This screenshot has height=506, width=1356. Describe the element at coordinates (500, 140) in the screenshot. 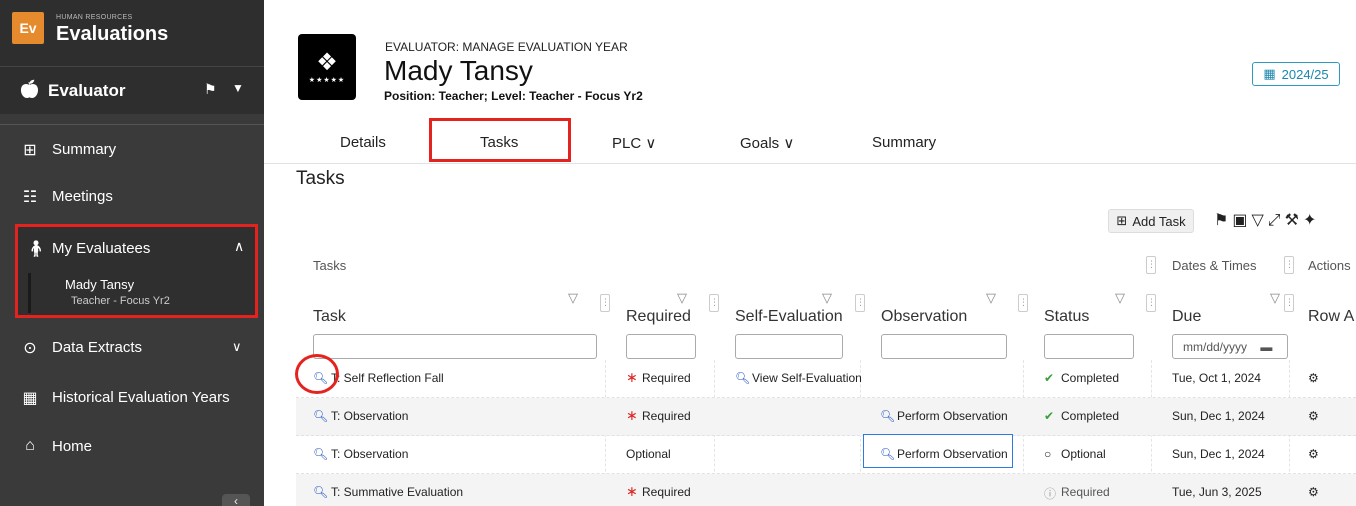

I see `tab-tasks-highlight` at that location.